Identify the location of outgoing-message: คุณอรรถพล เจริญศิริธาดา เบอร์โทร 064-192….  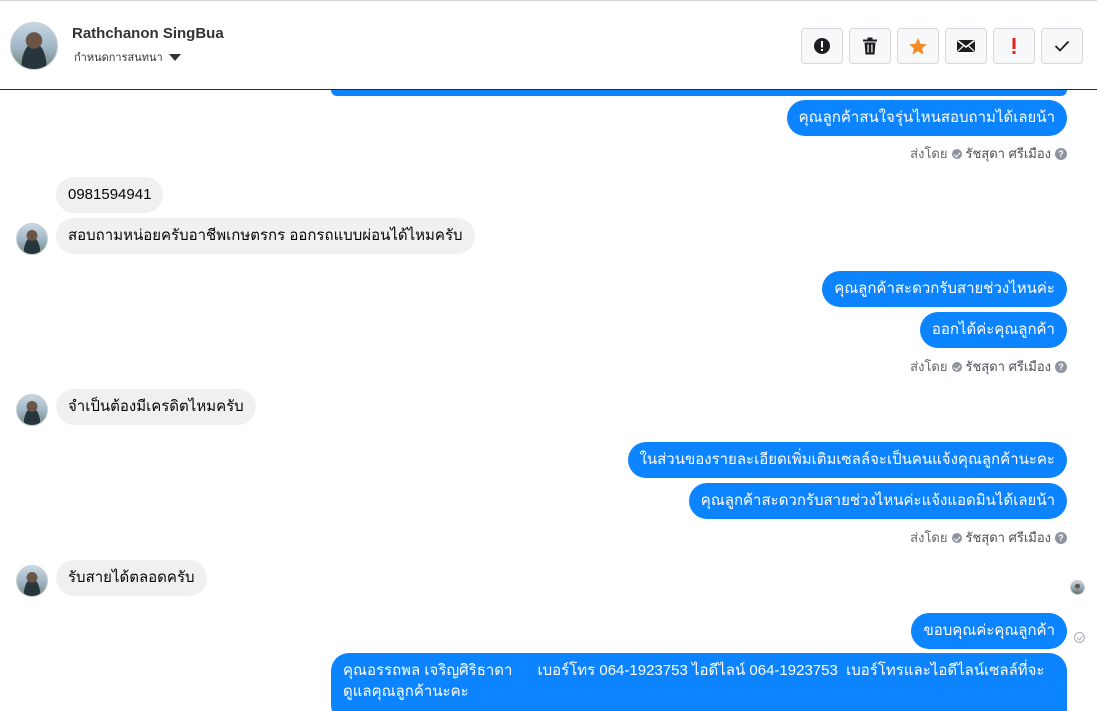
(699, 682).